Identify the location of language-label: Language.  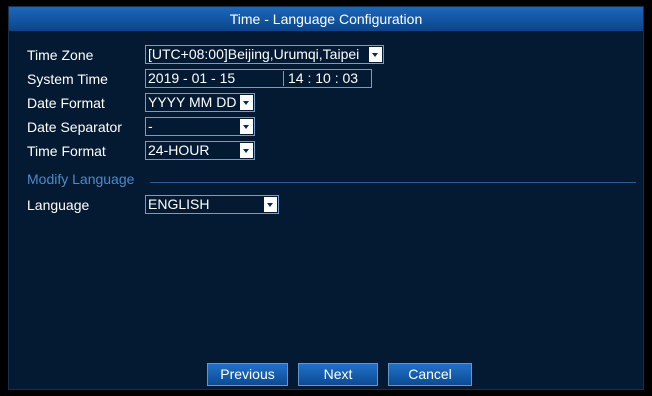
(58, 205).